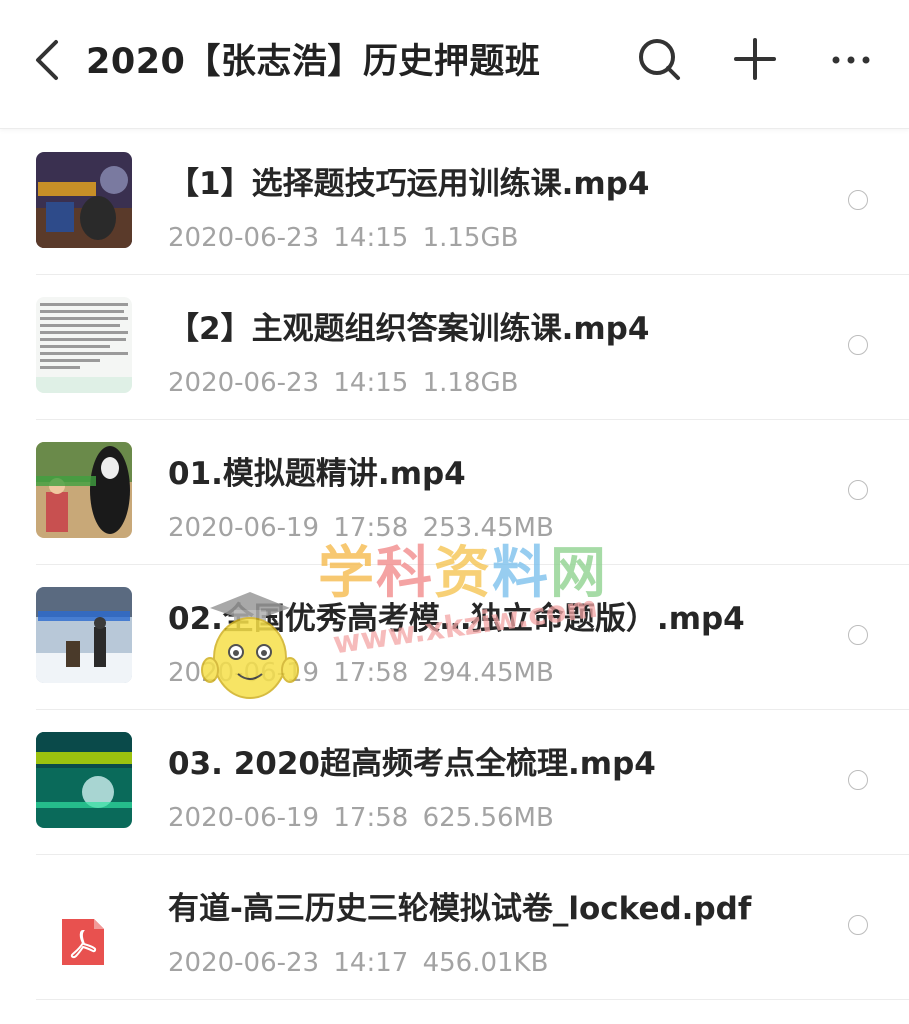  I want to click on search-icon, so click(659, 59).